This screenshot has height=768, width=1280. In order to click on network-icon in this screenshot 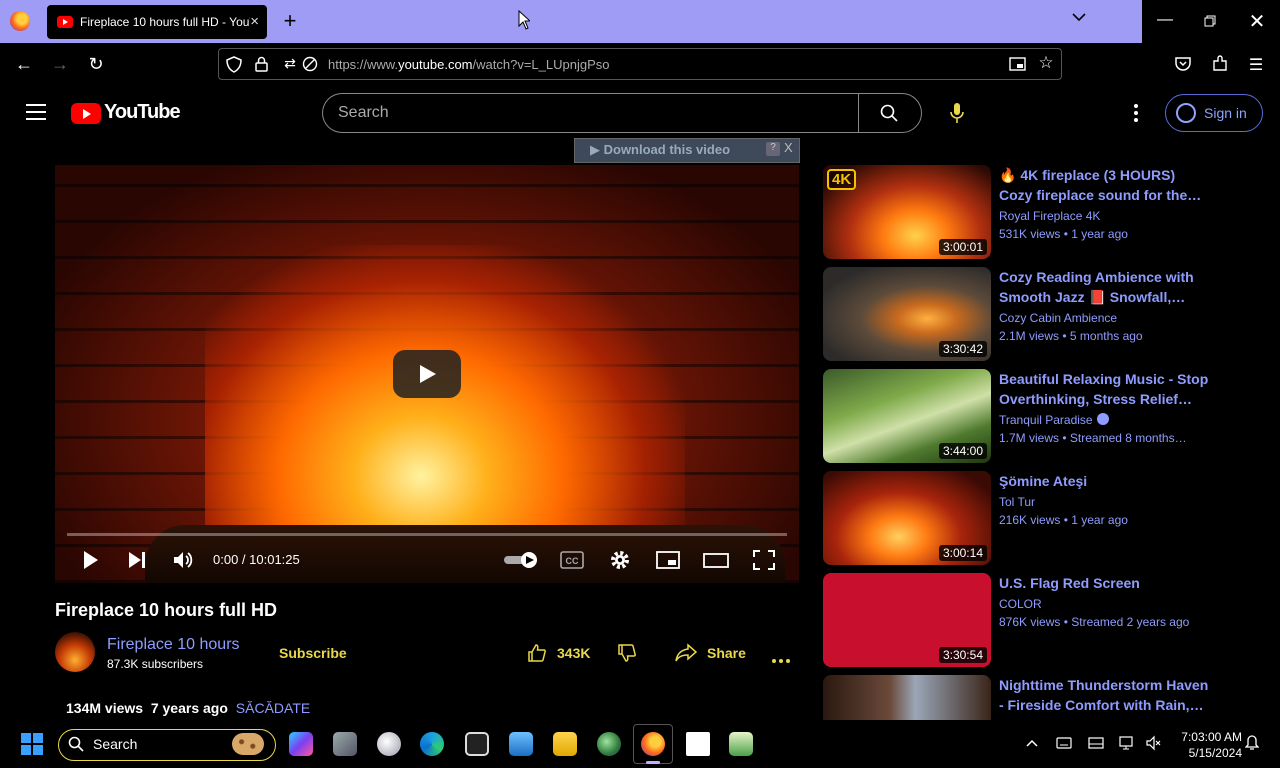, I will do `click(1127, 743)`.